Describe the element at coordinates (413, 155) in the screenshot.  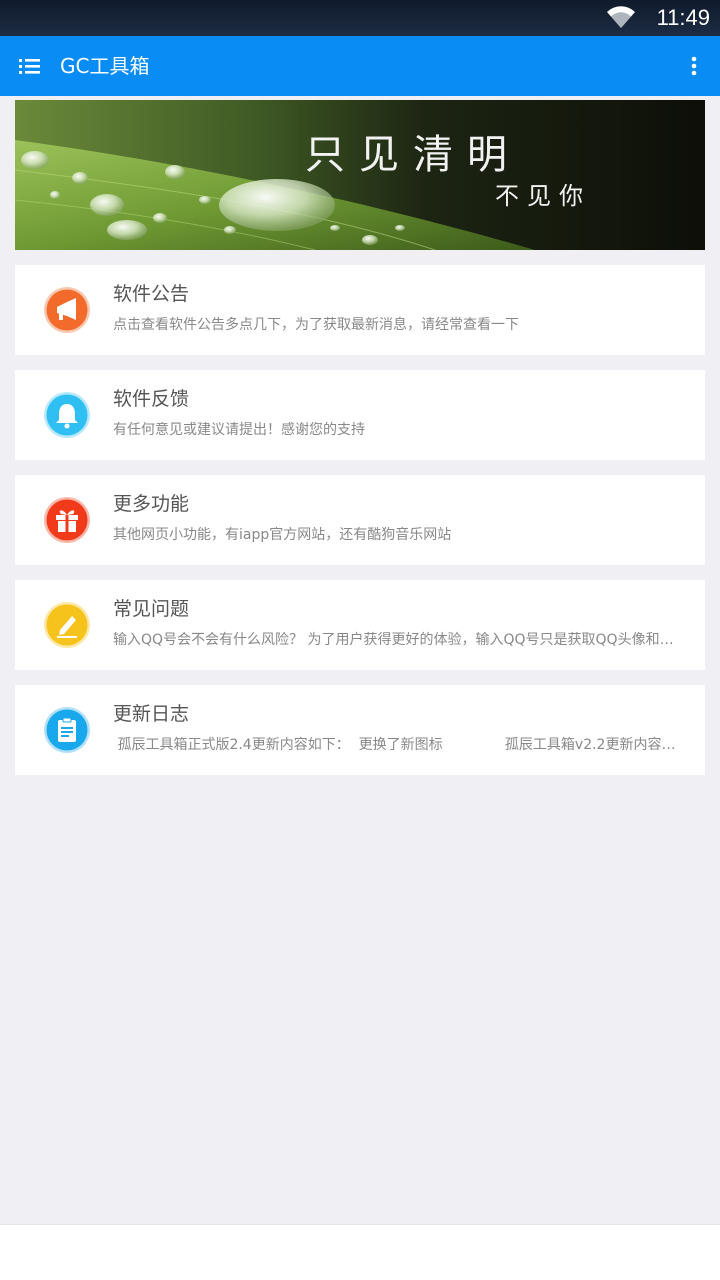
I see `banner-title: 只见清明` at that location.